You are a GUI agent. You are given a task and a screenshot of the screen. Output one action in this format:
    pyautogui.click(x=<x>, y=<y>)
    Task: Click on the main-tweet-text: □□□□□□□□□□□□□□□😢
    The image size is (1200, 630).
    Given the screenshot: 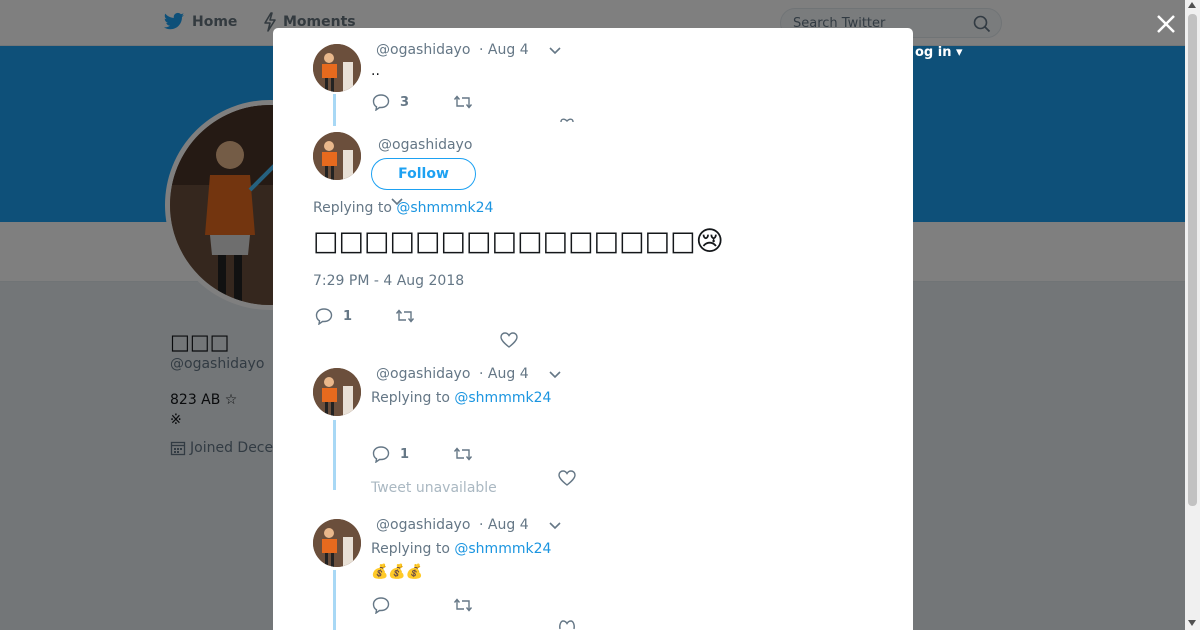 What is the action you would take?
    pyautogui.click(x=518, y=241)
    